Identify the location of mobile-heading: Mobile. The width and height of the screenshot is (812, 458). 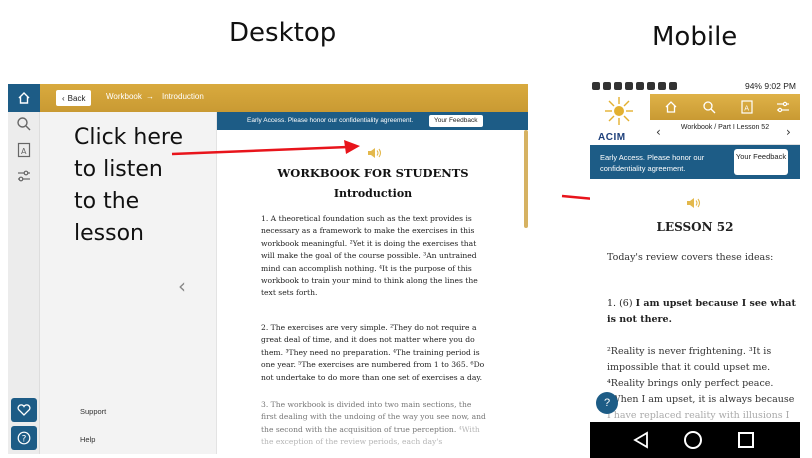
(695, 37).